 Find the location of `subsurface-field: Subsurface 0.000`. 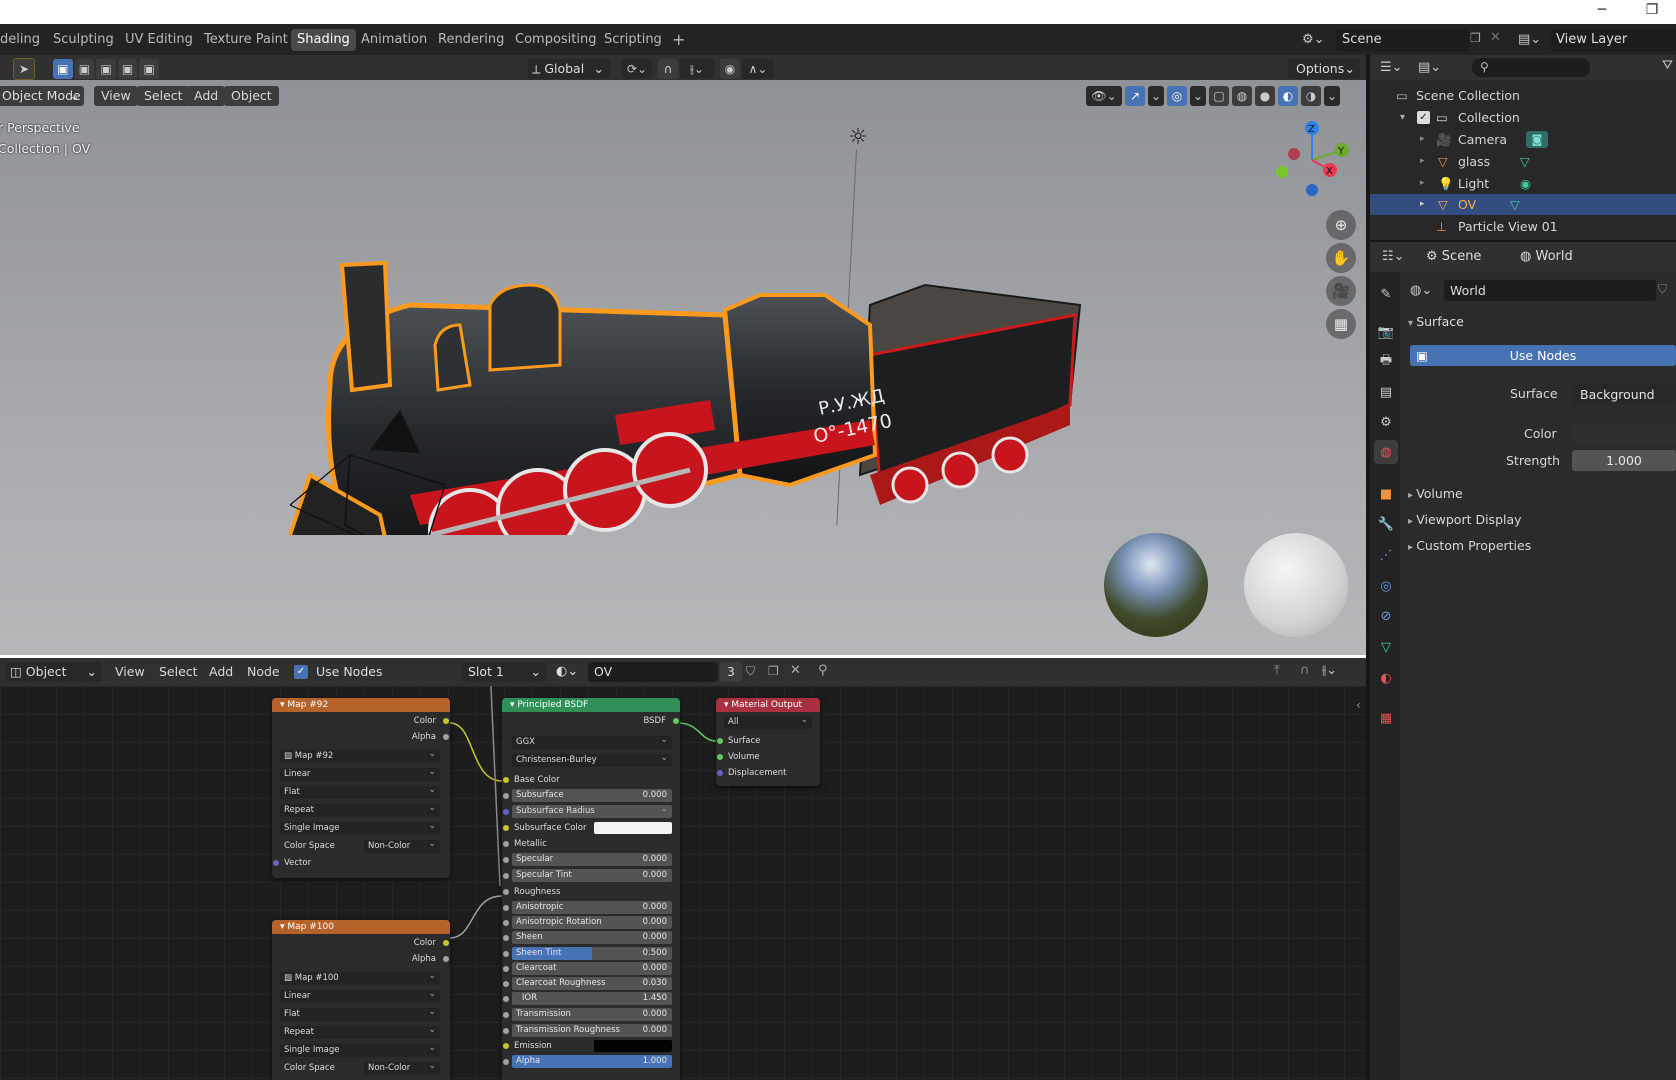

subsurface-field: Subsurface 0.000 is located at coordinates (592, 795).